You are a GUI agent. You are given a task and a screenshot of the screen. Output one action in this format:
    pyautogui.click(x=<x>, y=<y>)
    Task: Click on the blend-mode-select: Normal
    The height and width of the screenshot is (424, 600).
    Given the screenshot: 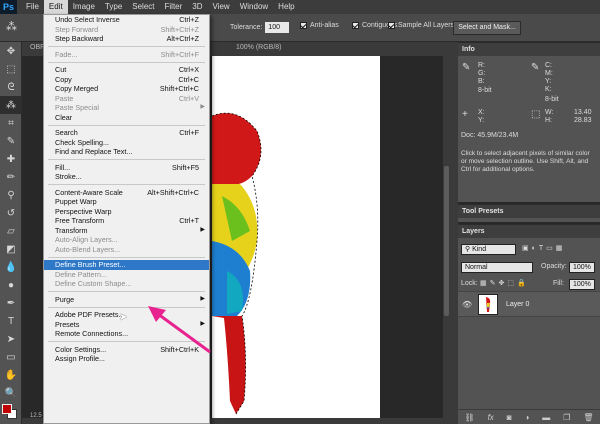 What is the action you would take?
    pyautogui.click(x=497, y=267)
    